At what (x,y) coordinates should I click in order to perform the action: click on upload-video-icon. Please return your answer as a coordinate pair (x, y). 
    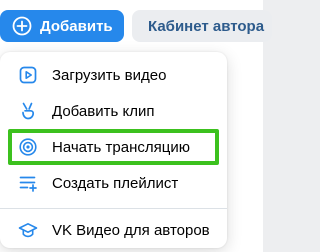
    Looking at the image, I should click on (28, 75).